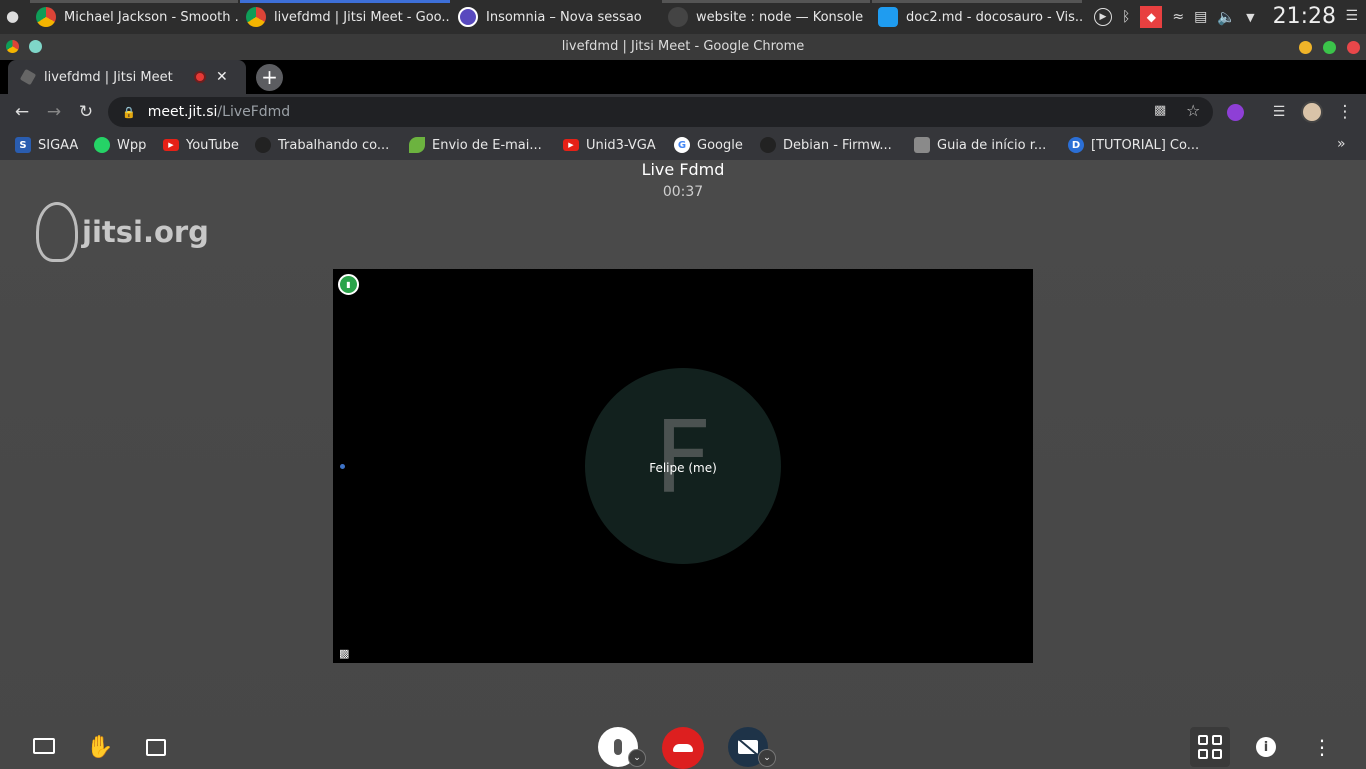  Describe the element at coordinates (344, 653) in the screenshot. I see `video-muted-icon: ▩` at that location.